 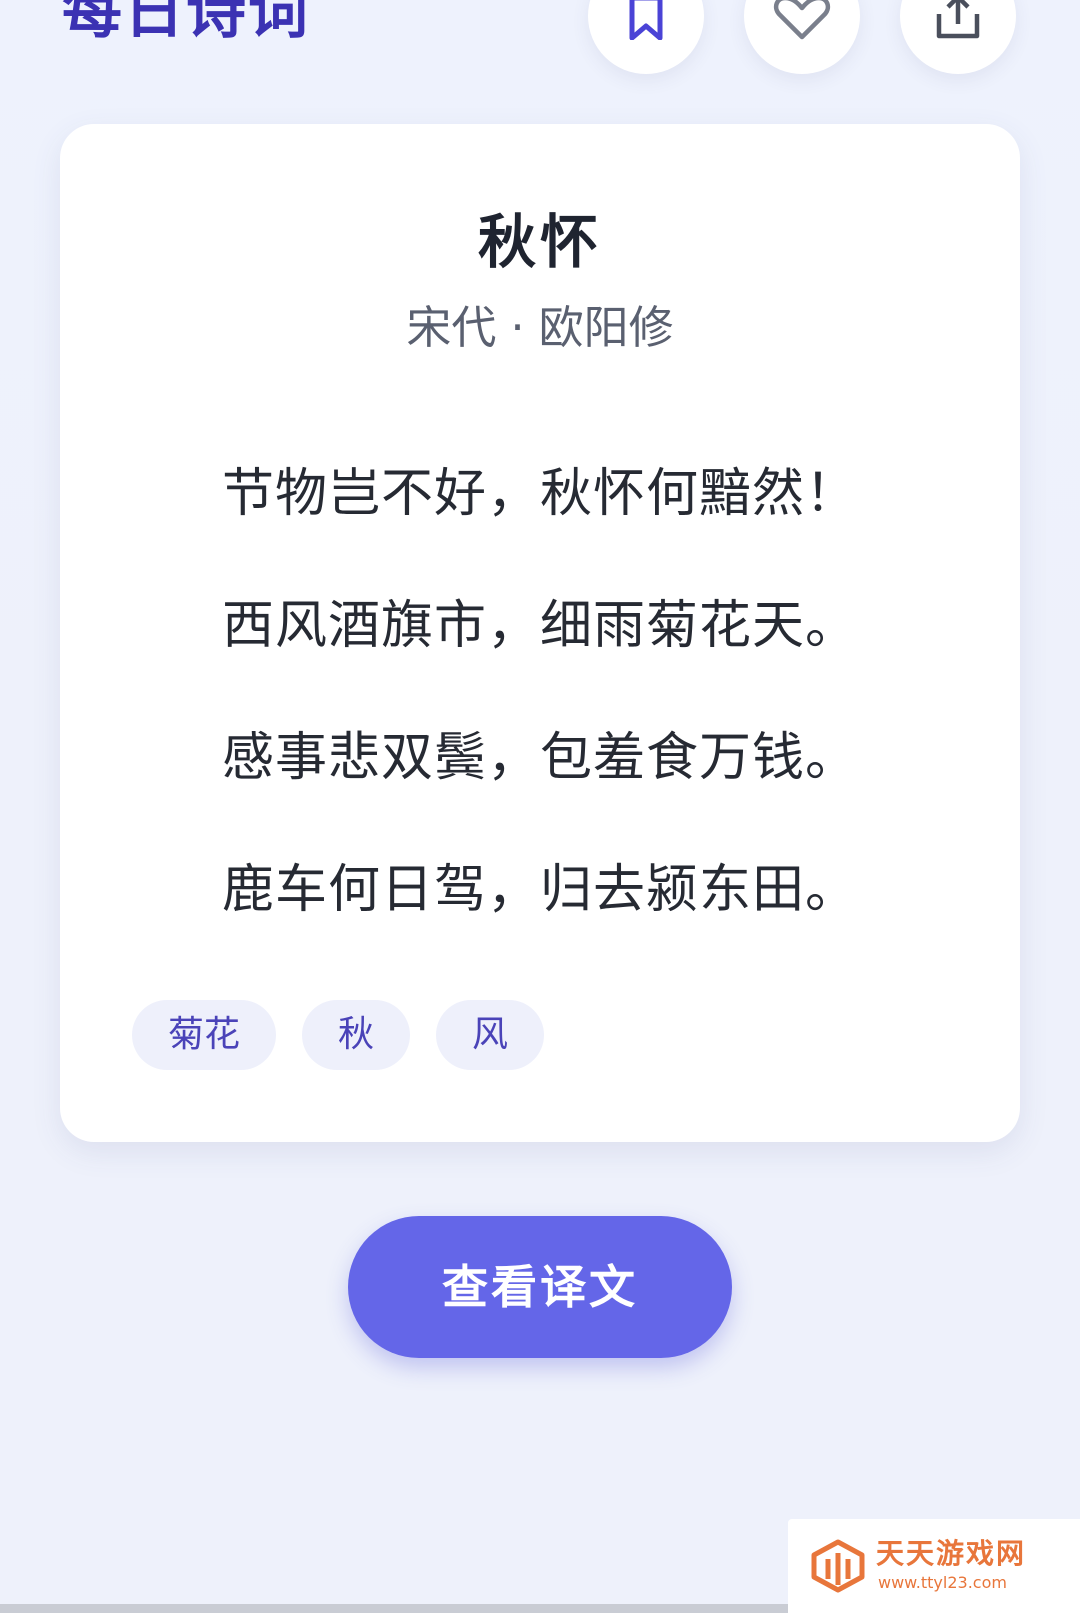 What do you see at coordinates (942, 1582) in the screenshot?
I see `watermark-url: www.ttyl23.com` at bounding box center [942, 1582].